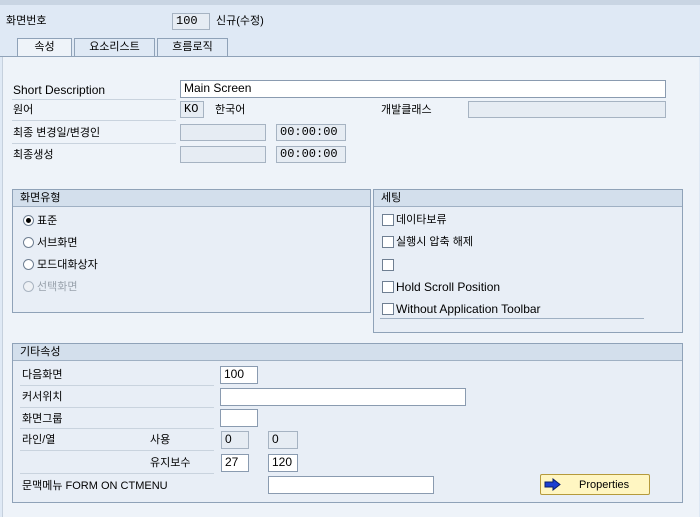 The height and width of the screenshot is (517, 700). I want to click on arrow-right-icon, so click(552, 484).